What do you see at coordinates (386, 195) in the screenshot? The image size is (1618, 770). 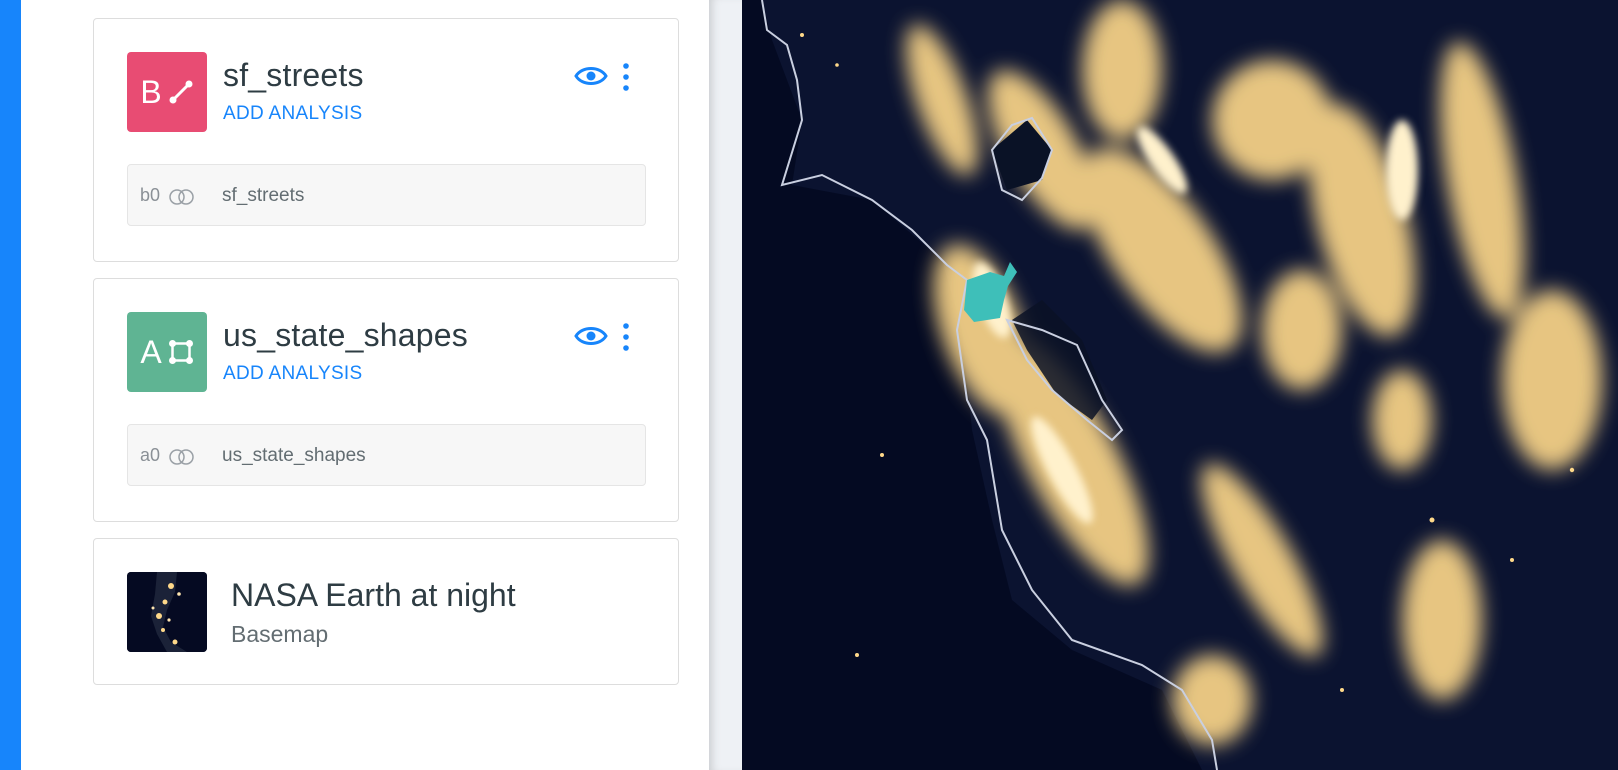 I see `analysis-source-row: b0 sf_streets` at bounding box center [386, 195].